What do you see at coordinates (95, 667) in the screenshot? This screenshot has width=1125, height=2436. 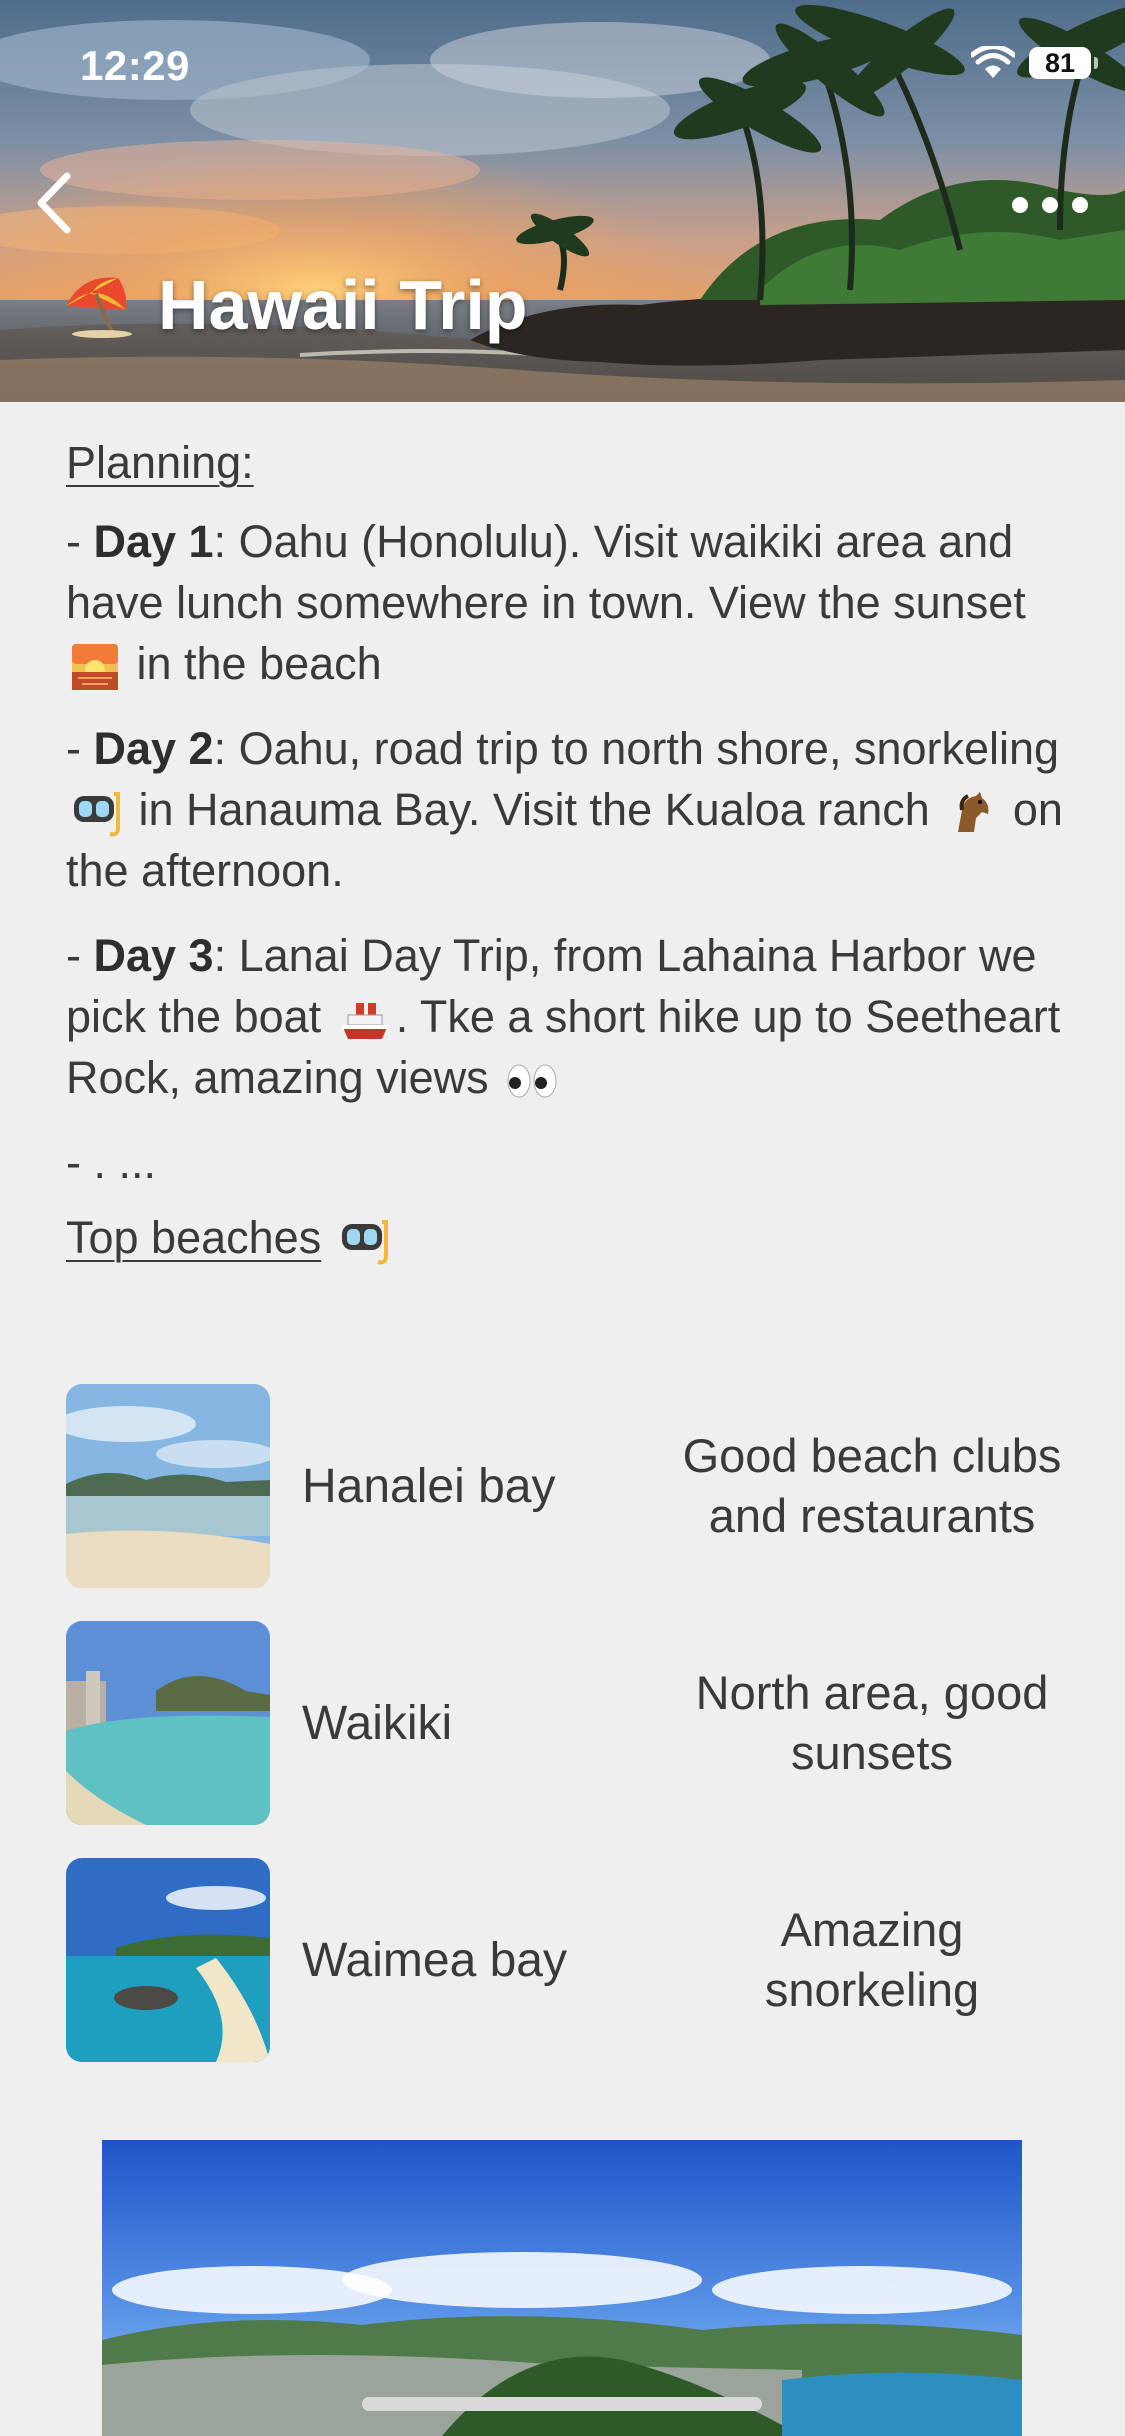 I see `sunset-icon` at bounding box center [95, 667].